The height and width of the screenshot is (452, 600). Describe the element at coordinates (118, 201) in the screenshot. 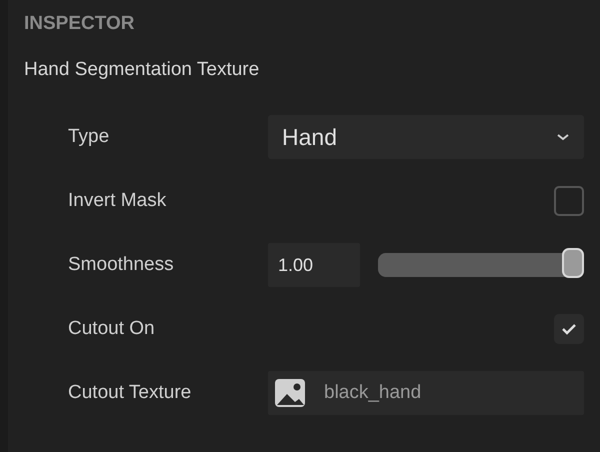

I see `property-label: Invert Mask` at that location.